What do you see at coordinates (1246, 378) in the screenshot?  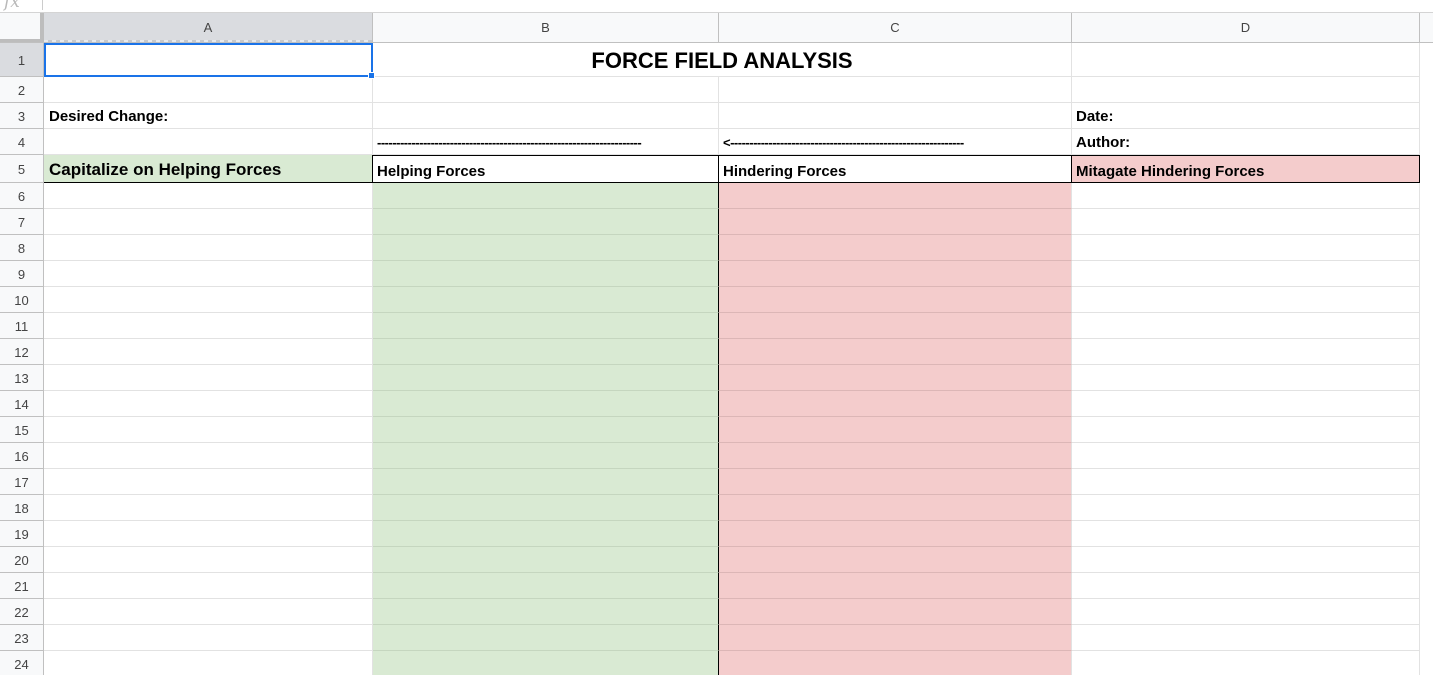 I see `cell-d13` at bounding box center [1246, 378].